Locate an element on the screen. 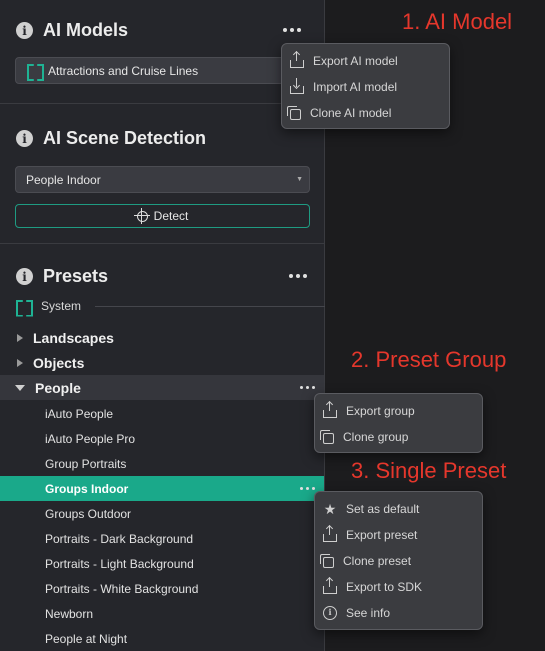 The width and height of the screenshot is (545, 651). menu-item-clone-group: Clone group is located at coordinates (364, 437).